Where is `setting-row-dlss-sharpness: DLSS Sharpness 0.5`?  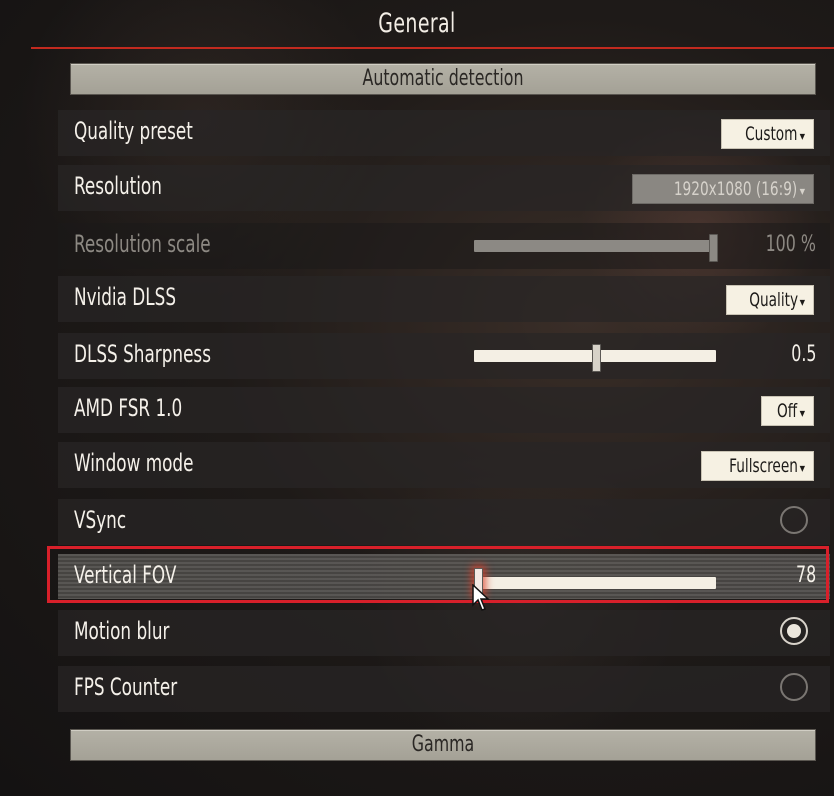
setting-row-dlss-sharpness: DLSS Sharpness 0.5 is located at coordinates (444, 356).